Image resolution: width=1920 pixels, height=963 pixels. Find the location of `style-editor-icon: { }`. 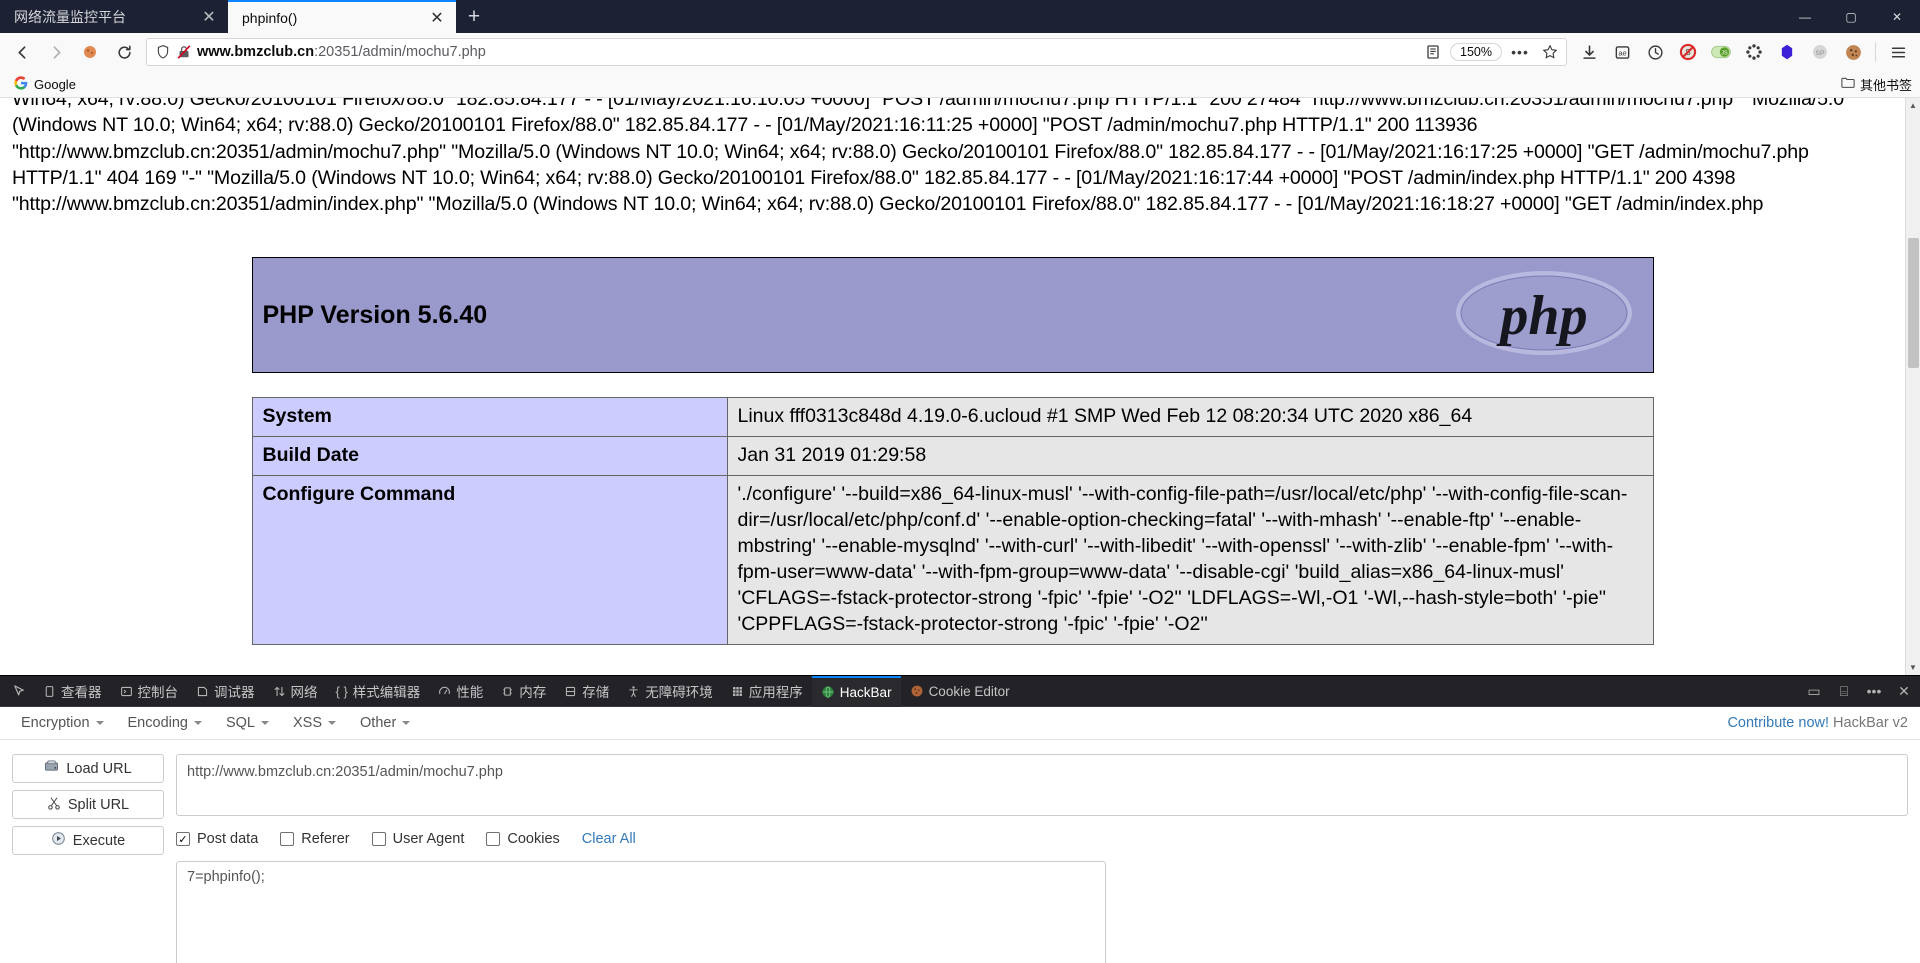

style-editor-icon: { } is located at coordinates (341, 691).